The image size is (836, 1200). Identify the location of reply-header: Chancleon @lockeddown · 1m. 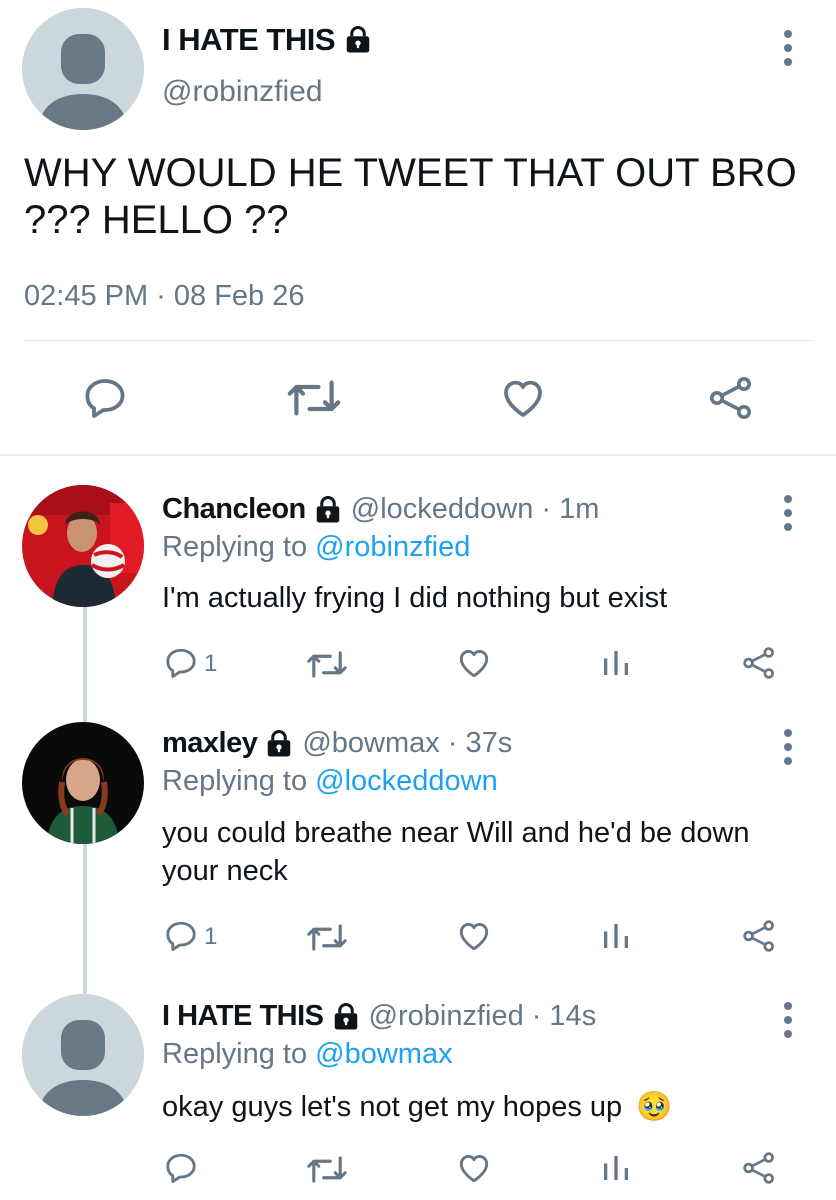
(380, 509).